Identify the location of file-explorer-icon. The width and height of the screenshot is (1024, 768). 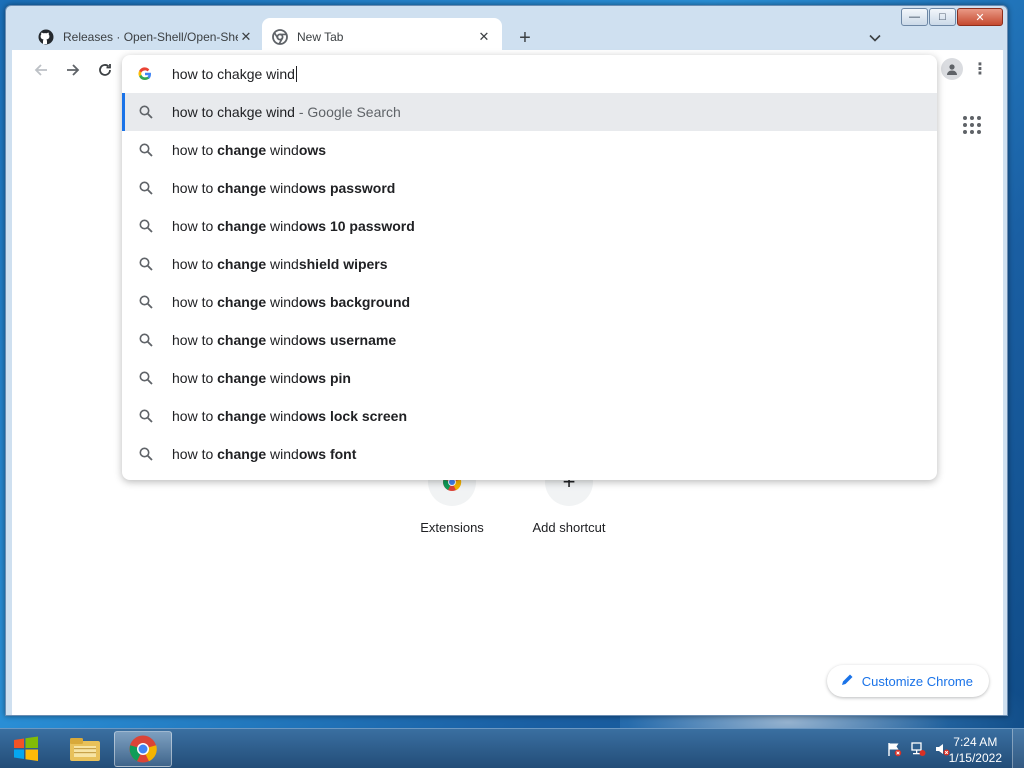
(85, 749).